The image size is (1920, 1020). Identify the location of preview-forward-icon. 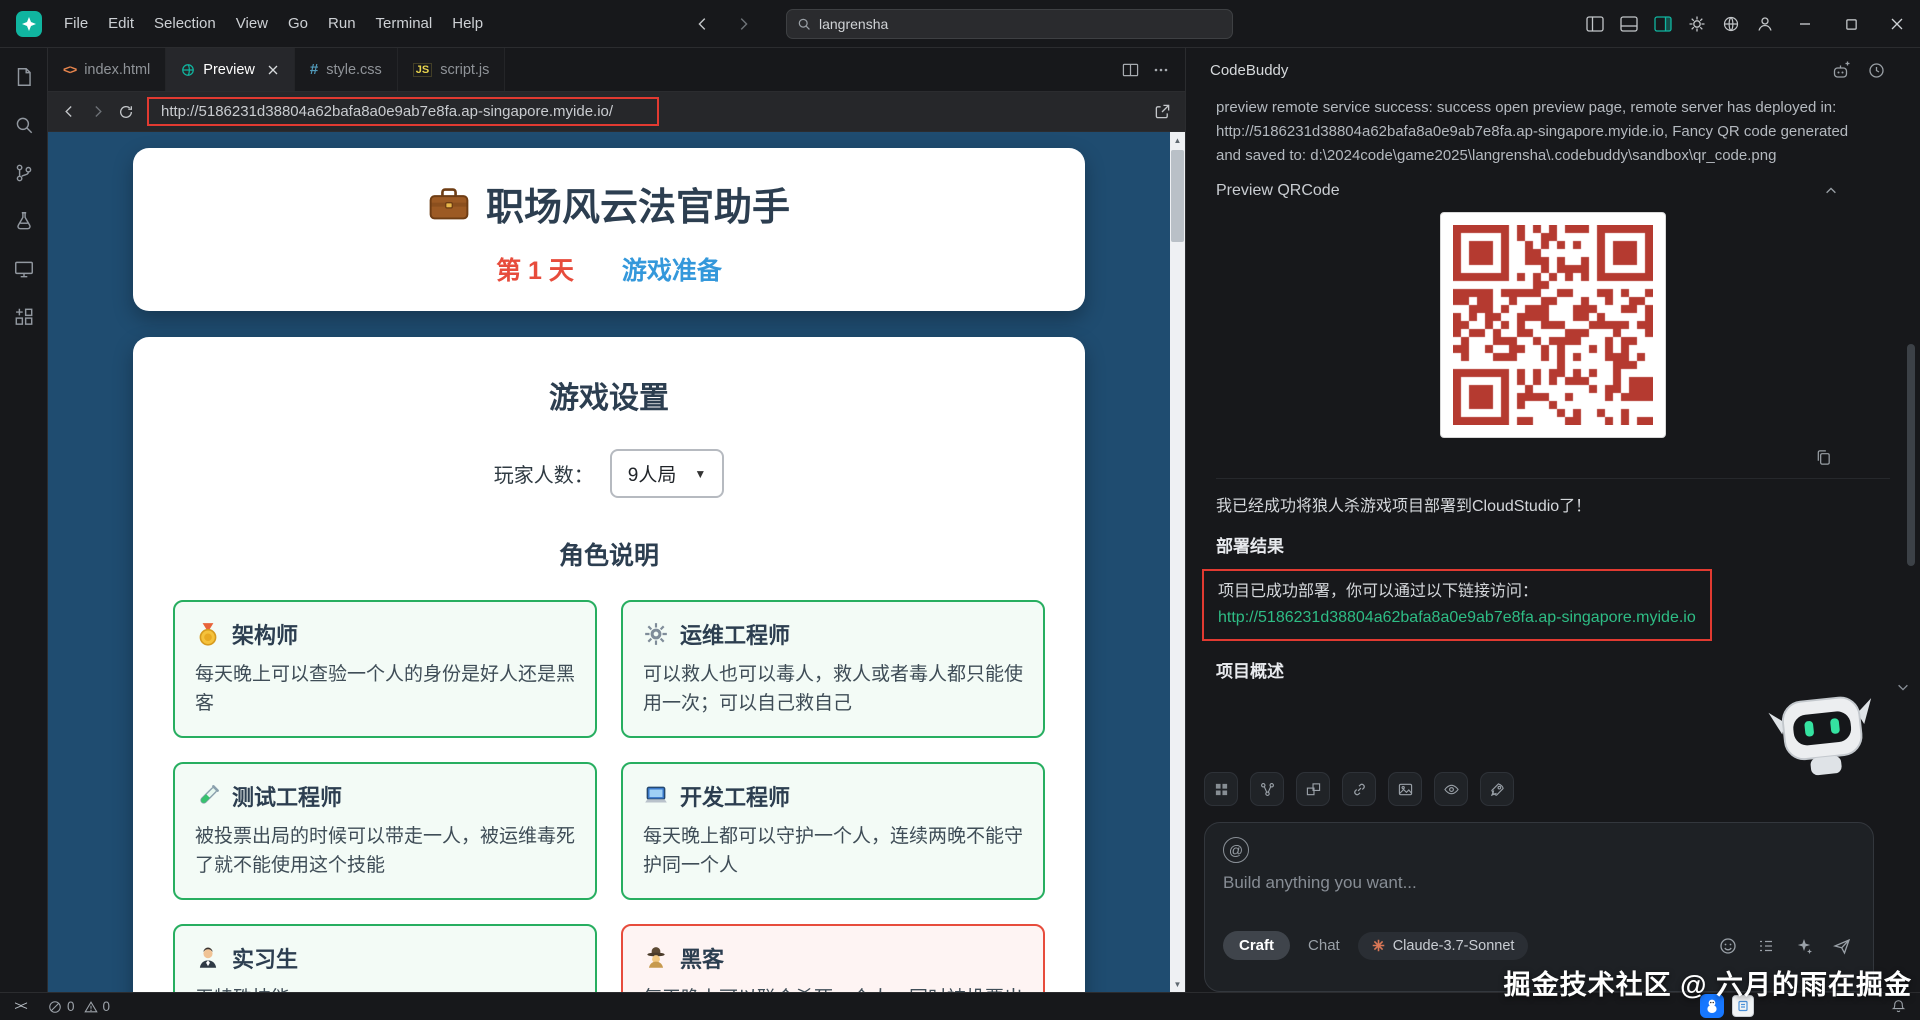
(97, 111).